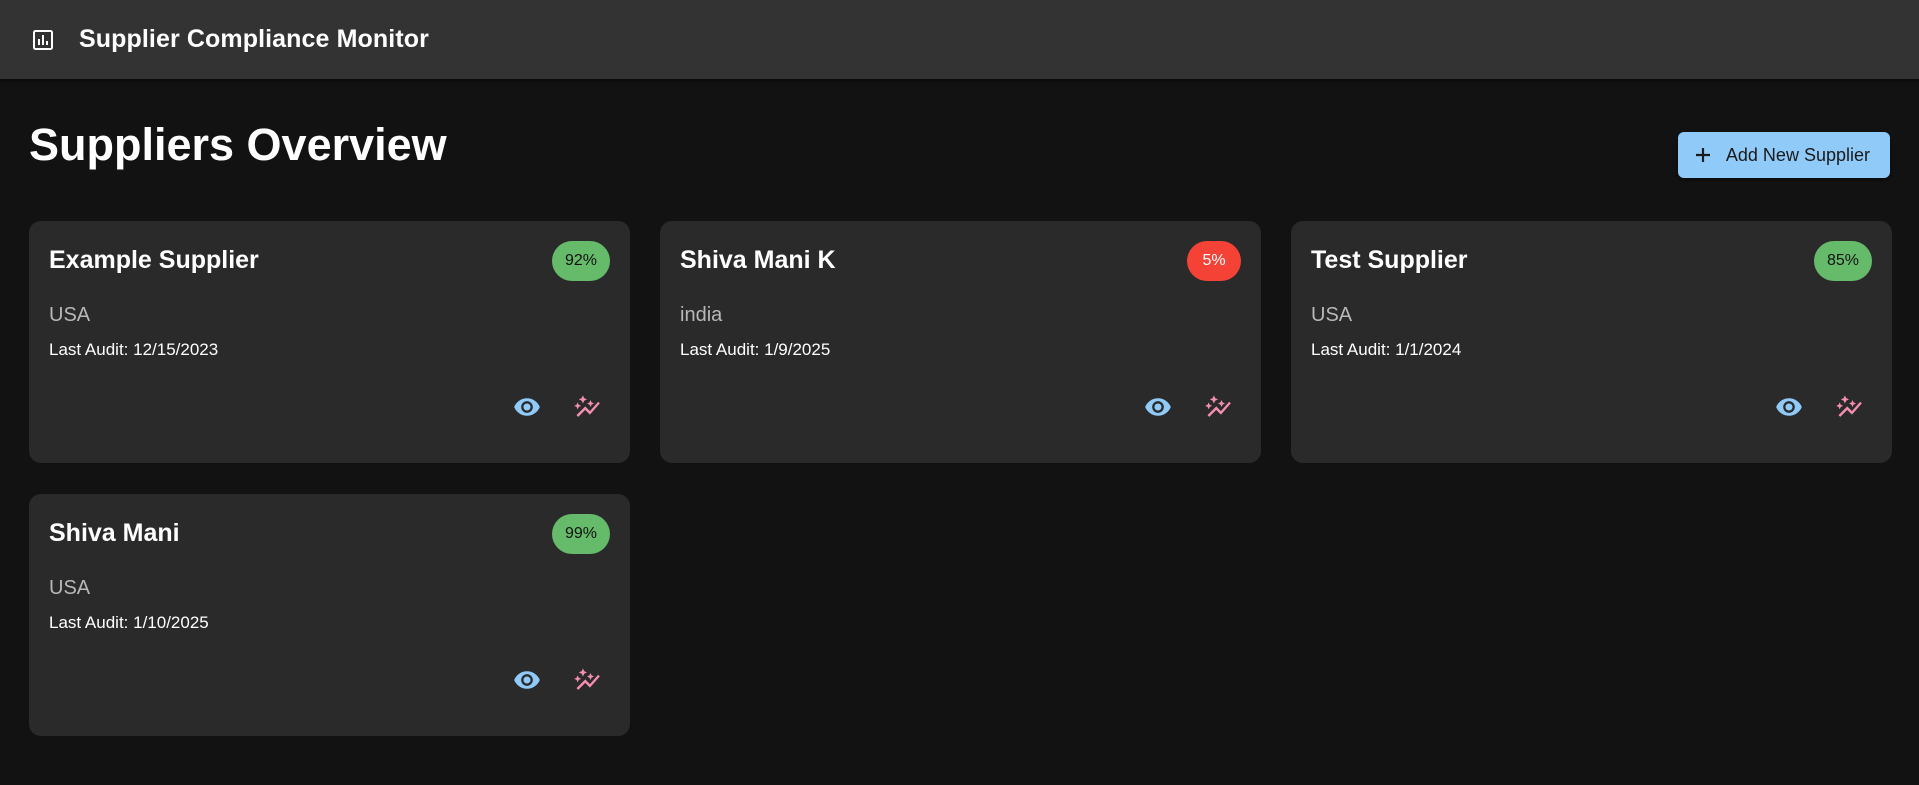 This screenshot has height=785, width=1919. I want to click on last-audit-date: Last Audit: 1/10/2025, so click(129, 622).